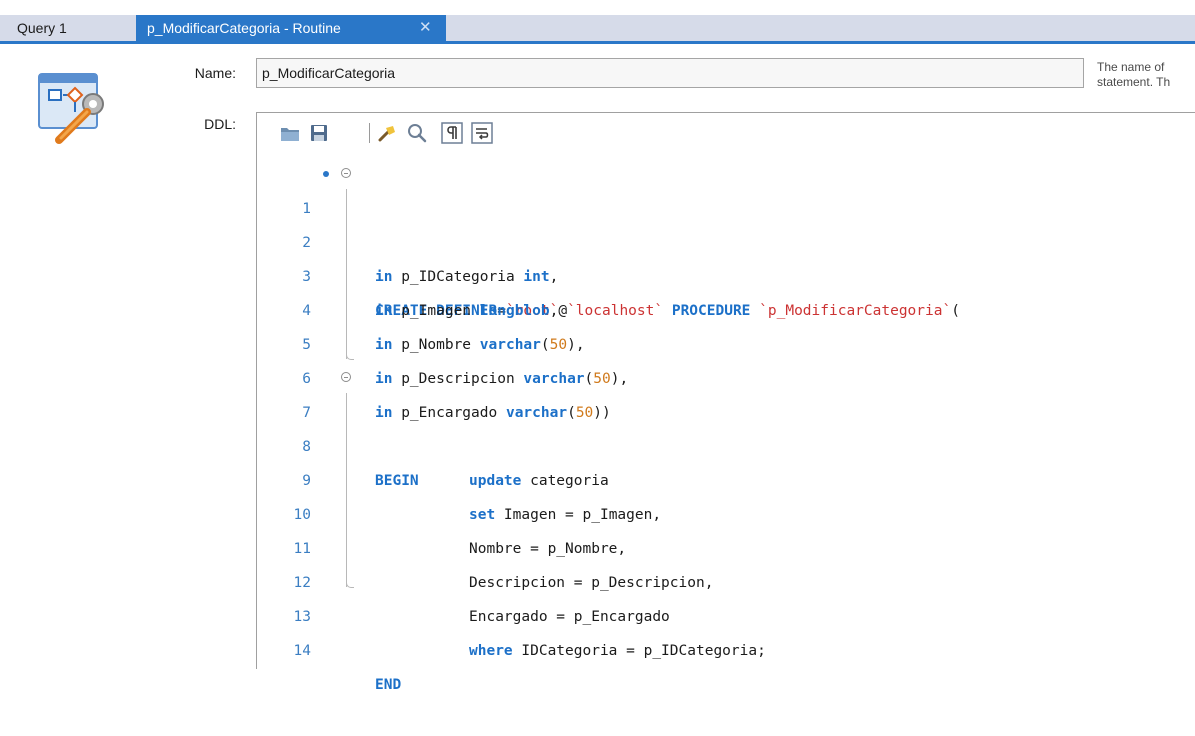 The height and width of the screenshot is (736, 1195). Describe the element at coordinates (290, 133) in the screenshot. I see `open-file-icon` at that location.